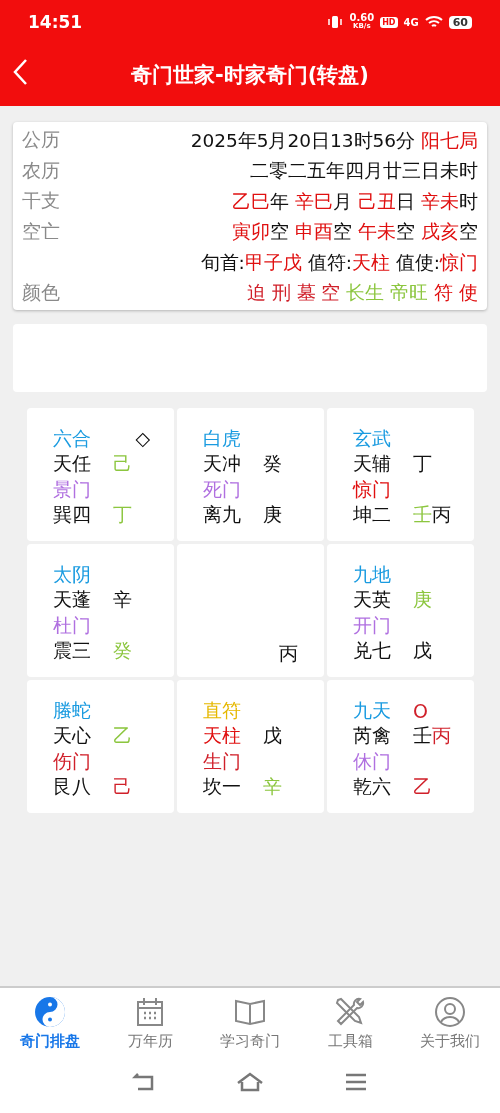 The width and height of the screenshot is (500, 1113). What do you see at coordinates (372, 650) in the screenshot?
I see `palace-text: 兑七` at bounding box center [372, 650].